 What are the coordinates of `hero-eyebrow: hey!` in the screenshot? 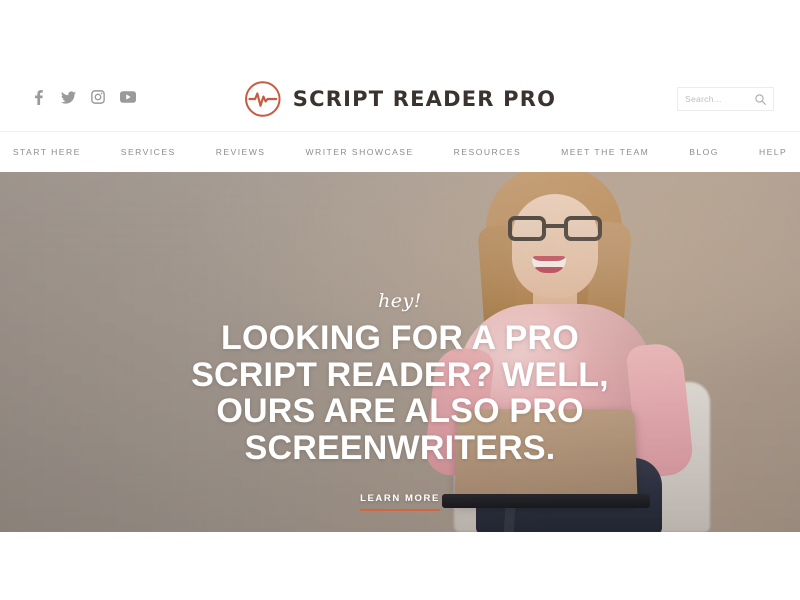 It's located at (400, 301).